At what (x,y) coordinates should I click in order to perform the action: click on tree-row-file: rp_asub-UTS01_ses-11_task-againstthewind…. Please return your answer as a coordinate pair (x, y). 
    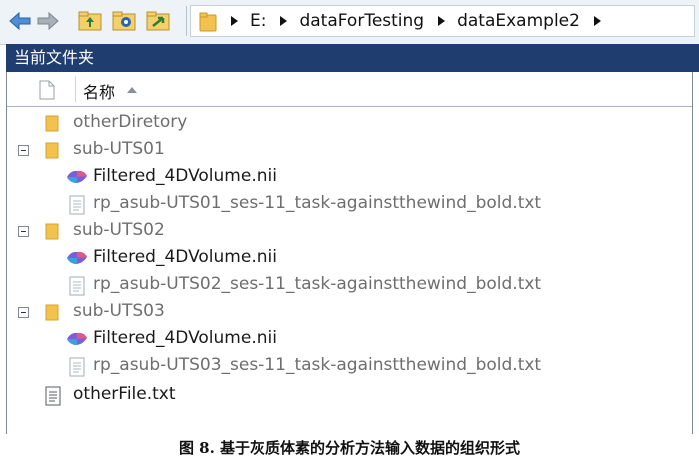
    Looking at the image, I should click on (349, 204).